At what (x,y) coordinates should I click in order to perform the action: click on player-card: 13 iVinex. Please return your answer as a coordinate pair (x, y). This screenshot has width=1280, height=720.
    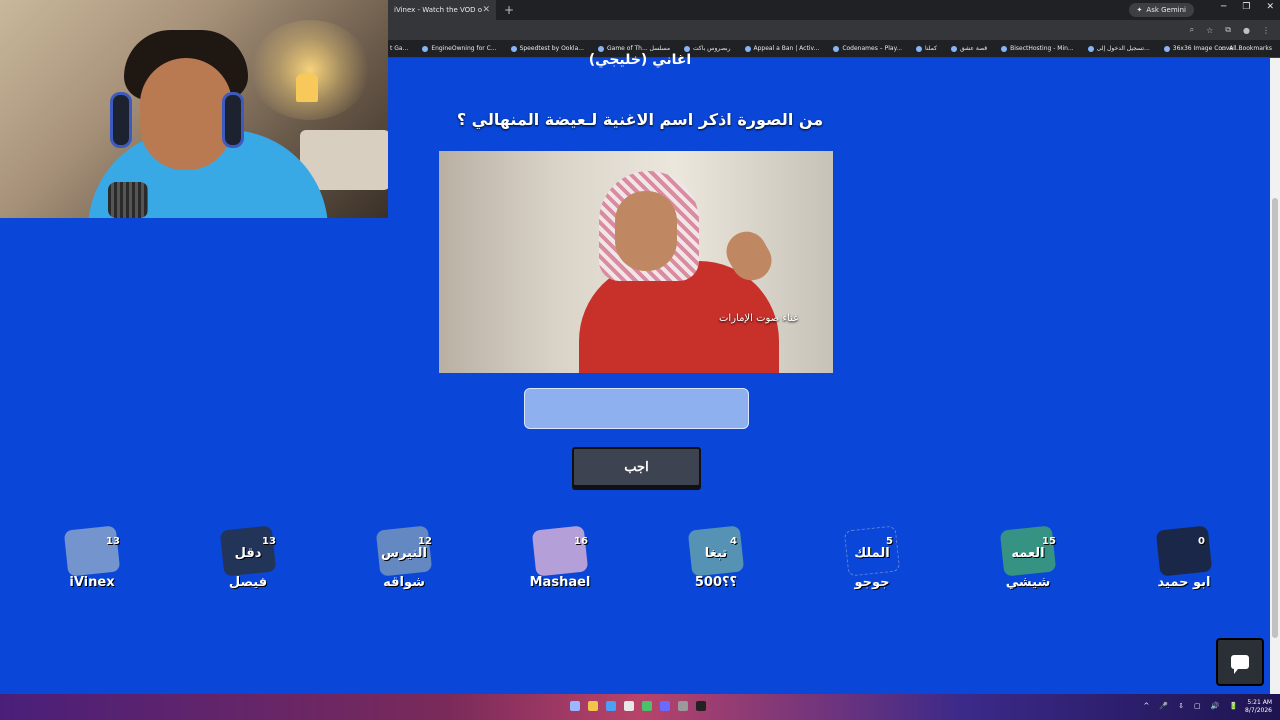
    Looking at the image, I should click on (89, 561).